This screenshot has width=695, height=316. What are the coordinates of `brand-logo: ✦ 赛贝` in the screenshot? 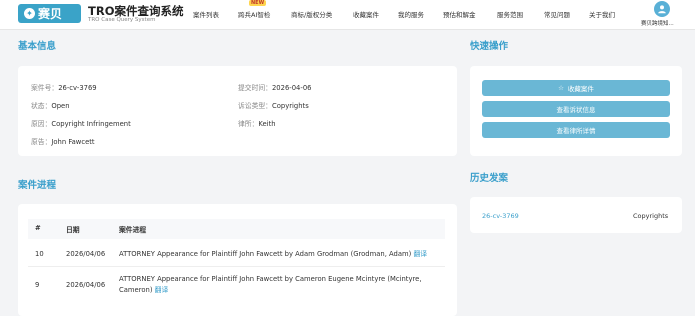 It's located at (49, 13).